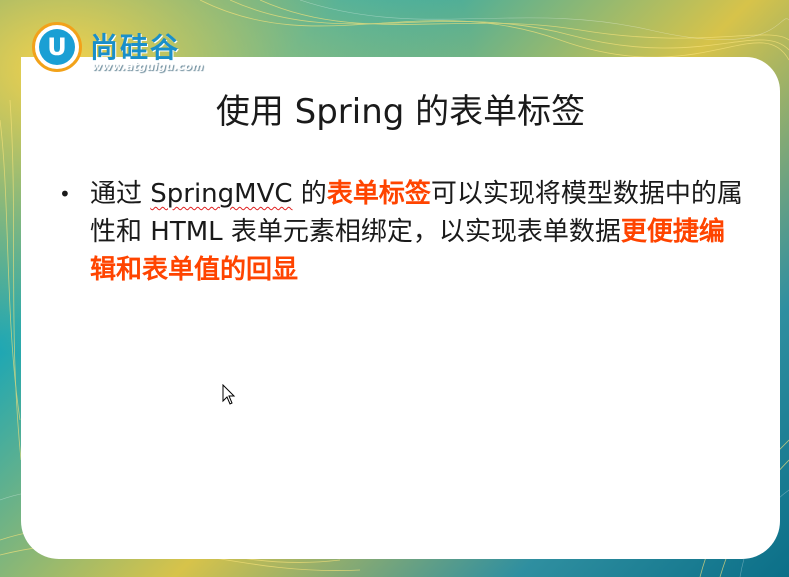  I want to click on highlight-form-tags: 表单标签, so click(378, 194).